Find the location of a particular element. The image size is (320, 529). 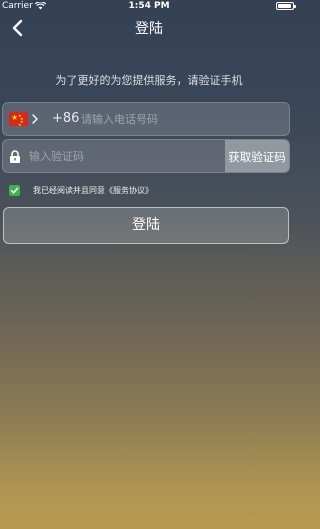

agreement-row: 我已经阅读并且同意《服务协议》 is located at coordinates (81, 190).